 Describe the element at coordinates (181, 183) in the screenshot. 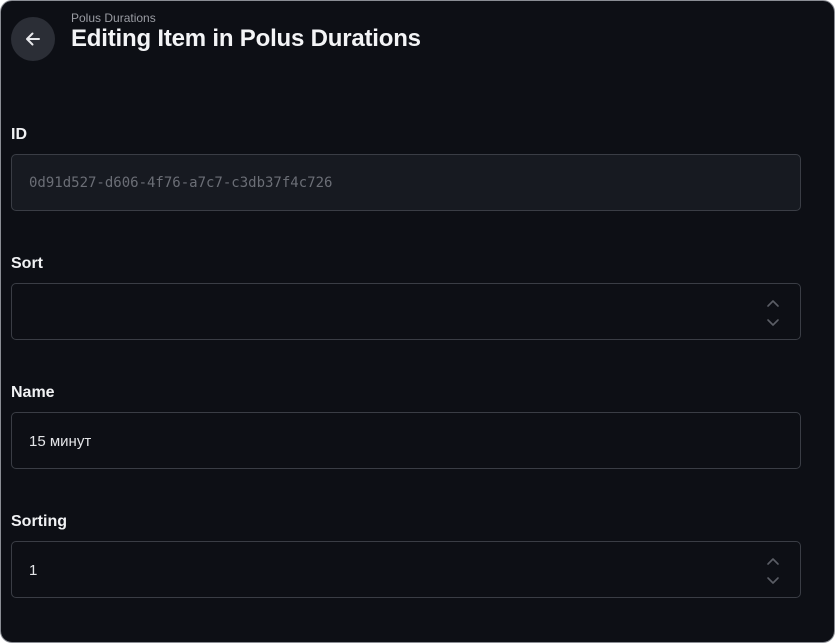

I see `id-value: 0d91d527-d606-4f76-a7c7-c3db37f4c726` at that location.